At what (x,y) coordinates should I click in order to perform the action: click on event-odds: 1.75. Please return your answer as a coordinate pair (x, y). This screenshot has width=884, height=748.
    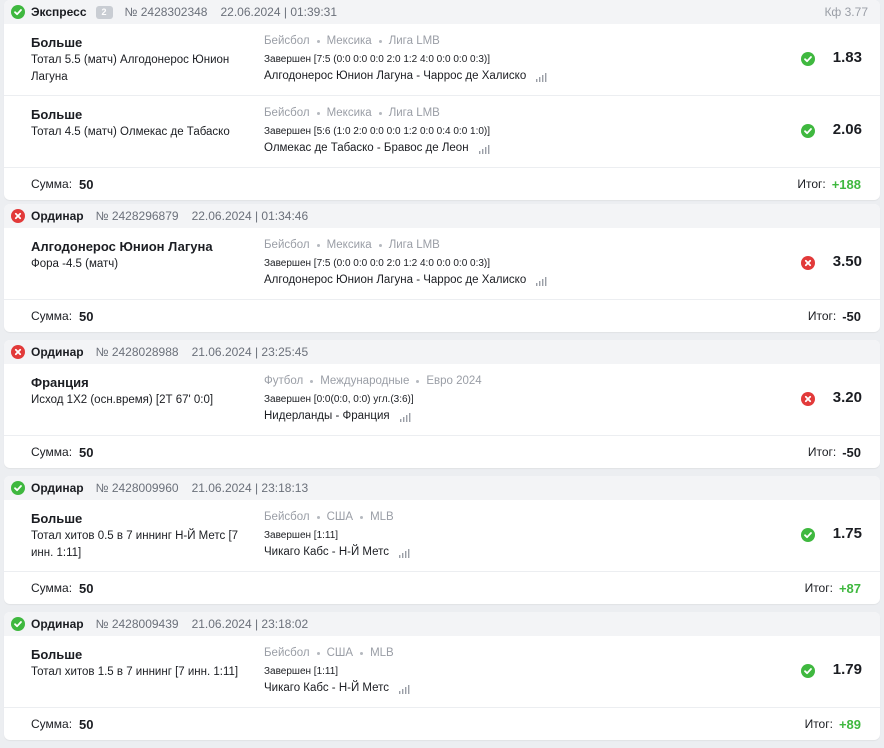
    Looking at the image, I should click on (847, 533).